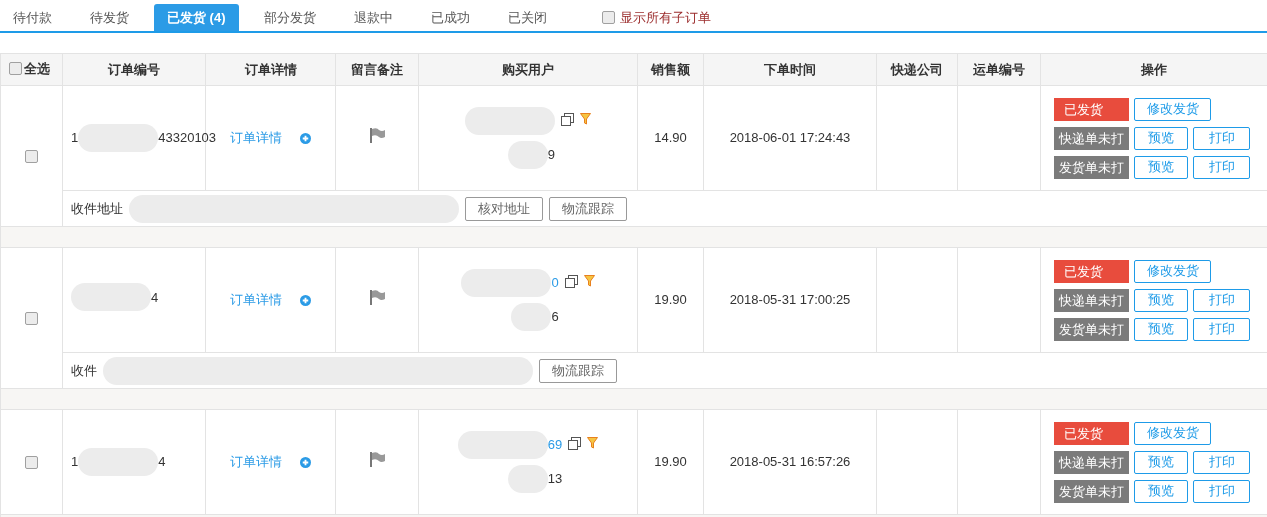 The image size is (1267, 517). Describe the element at coordinates (555, 479) in the screenshot. I see `buyer-phone: 13` at that location.